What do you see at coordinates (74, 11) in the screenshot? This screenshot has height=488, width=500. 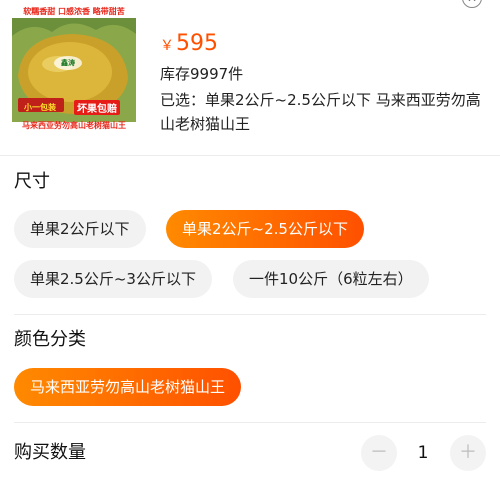 I see `image-top-caption: 软糯香甜 口感浓香 略带甜苦` at bounding box center [74, 11].